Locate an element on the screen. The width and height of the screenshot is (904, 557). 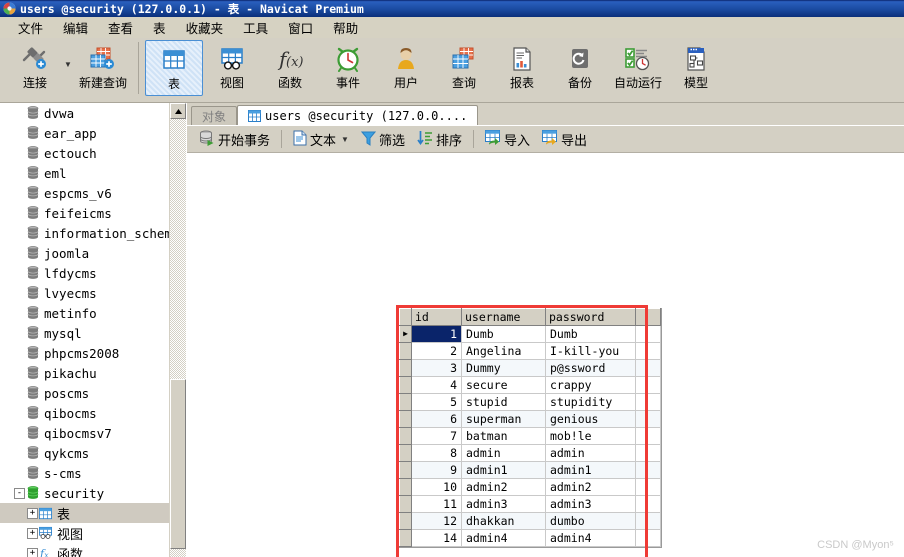
sidebar-db-item: qibocmsv7 is located at coordinates (93, 433).